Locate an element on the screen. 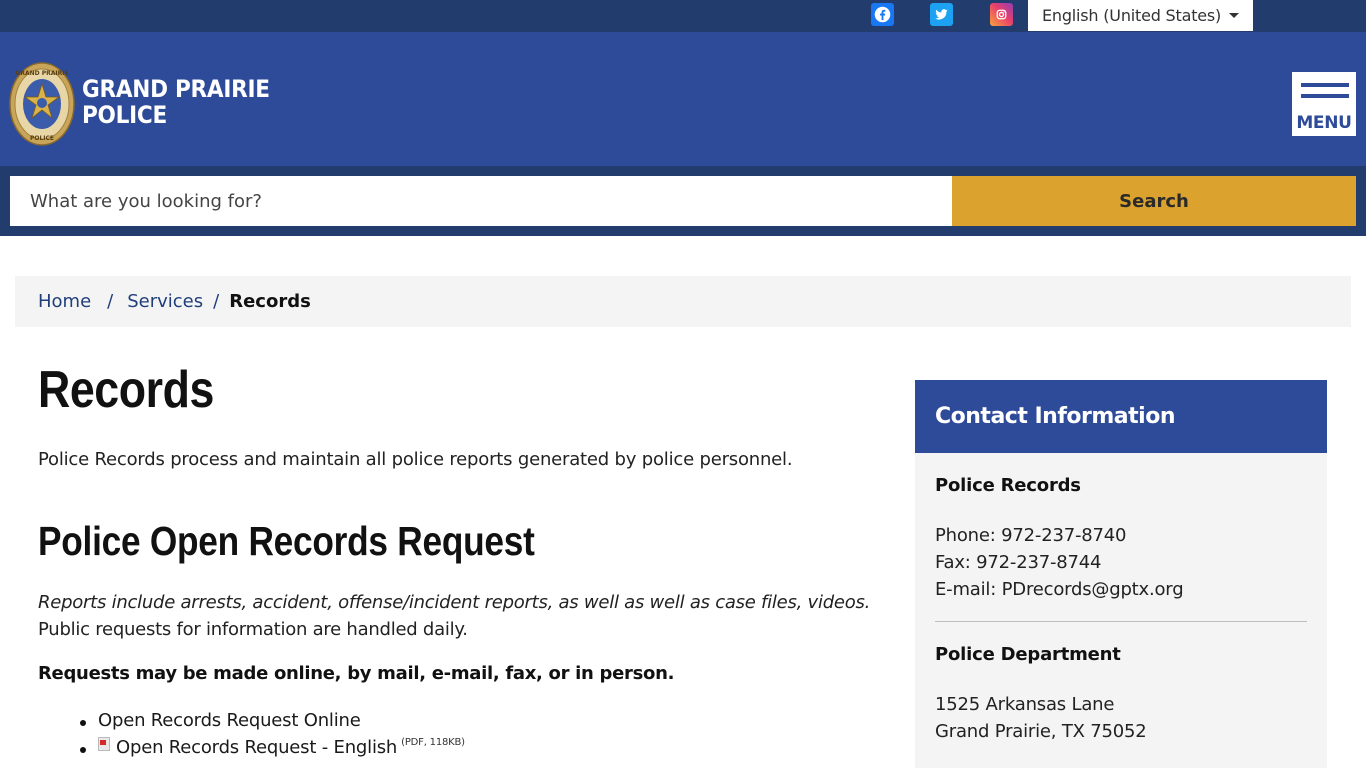 This screenshot has width=1366, height=768. site-brand: GRAND PRAIRIE POLICE is located at coordinates (176, 102).